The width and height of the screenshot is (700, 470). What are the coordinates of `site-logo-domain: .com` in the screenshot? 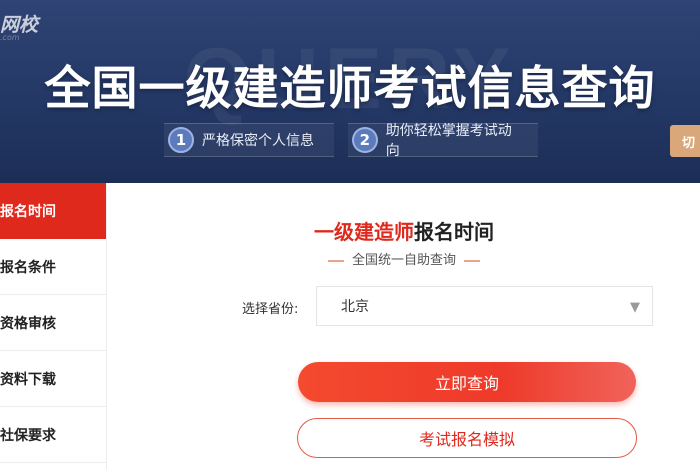 It's located at (10, 37).